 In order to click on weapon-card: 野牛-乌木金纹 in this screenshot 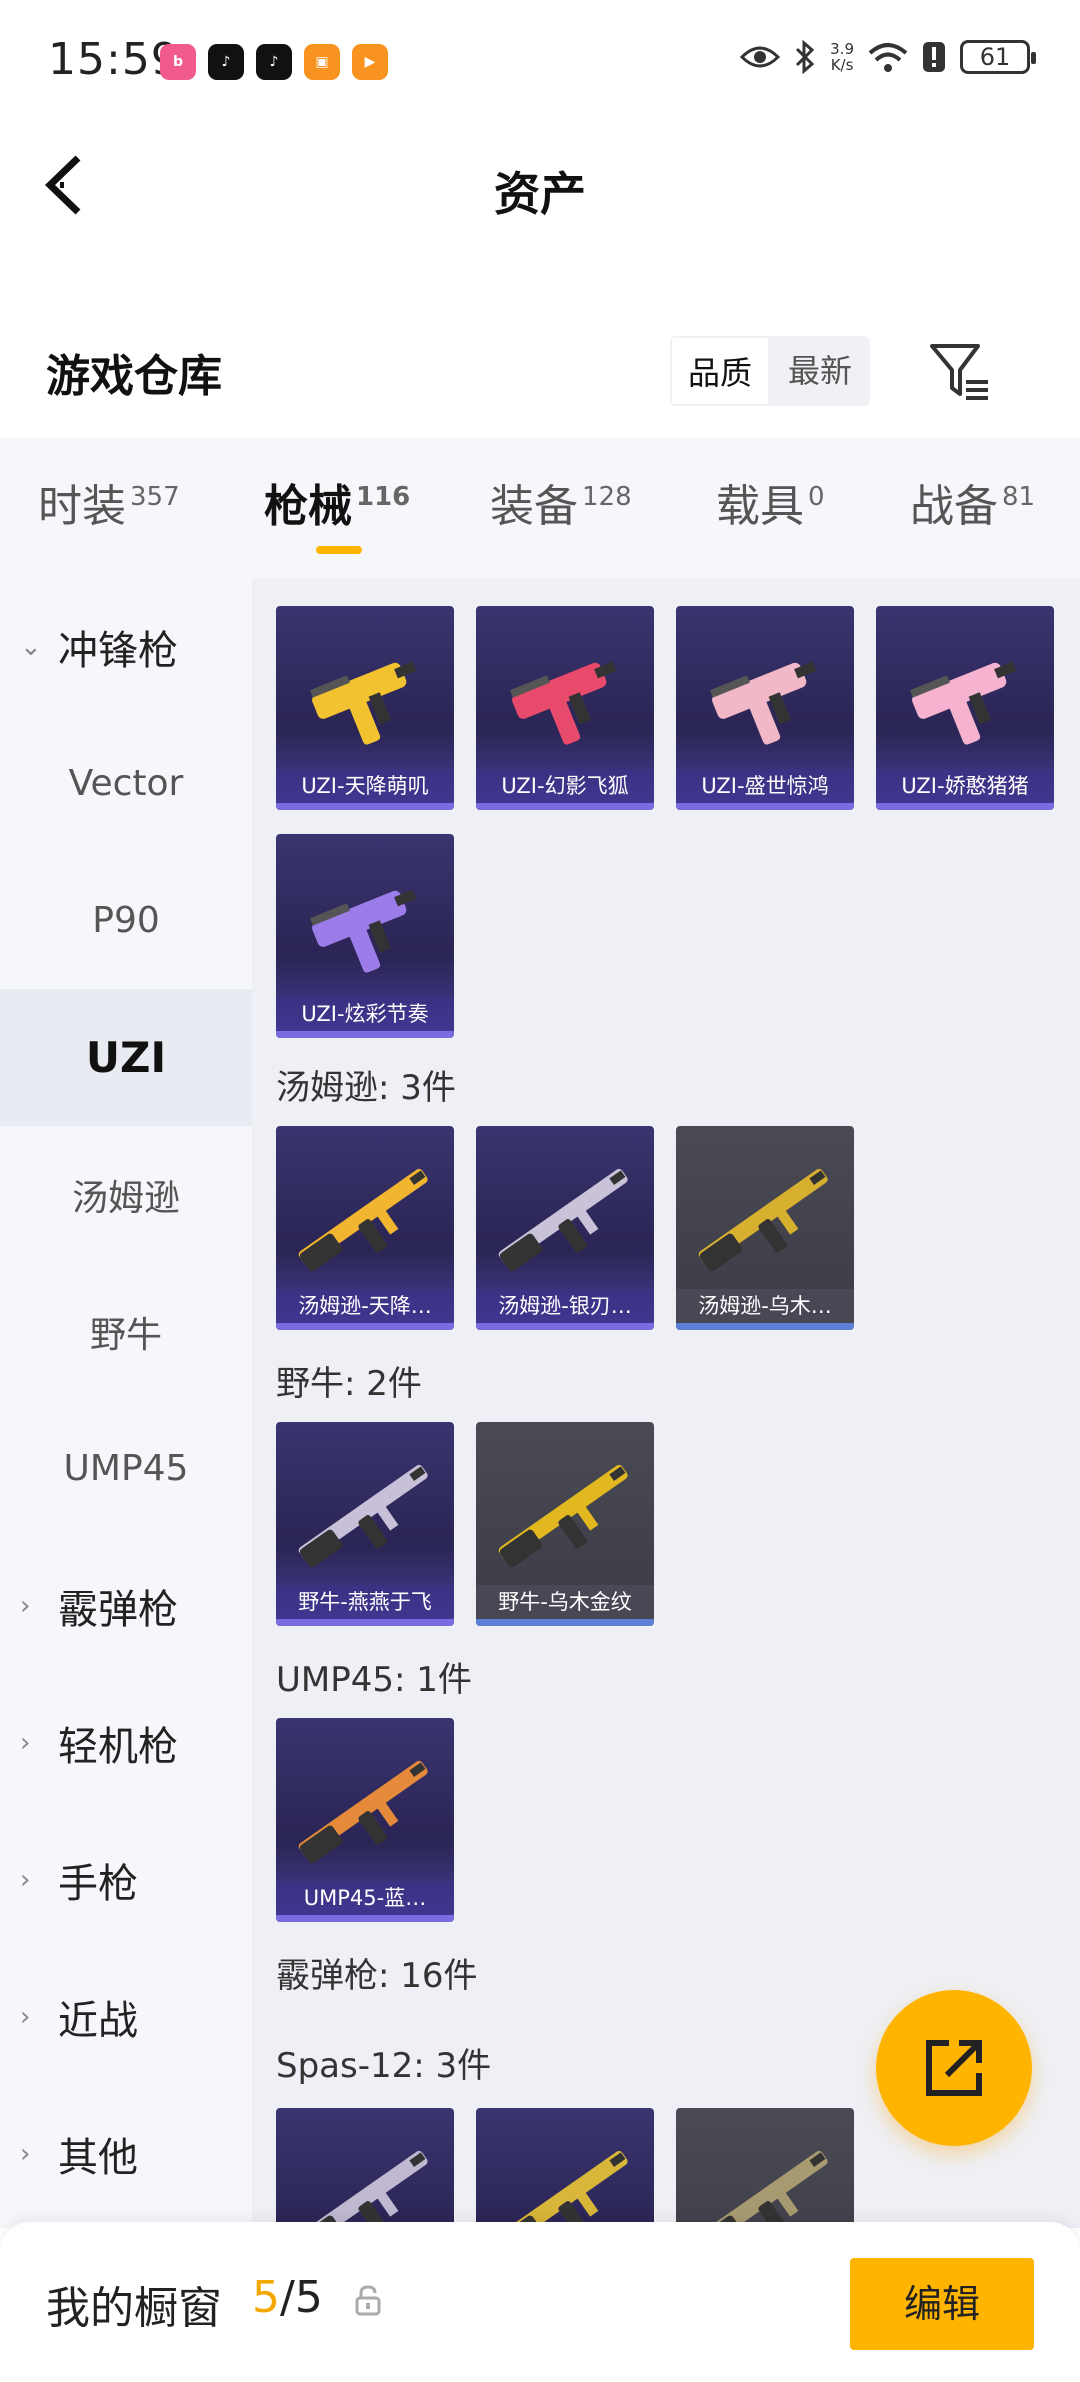, I will do `click(565, 1524)`.